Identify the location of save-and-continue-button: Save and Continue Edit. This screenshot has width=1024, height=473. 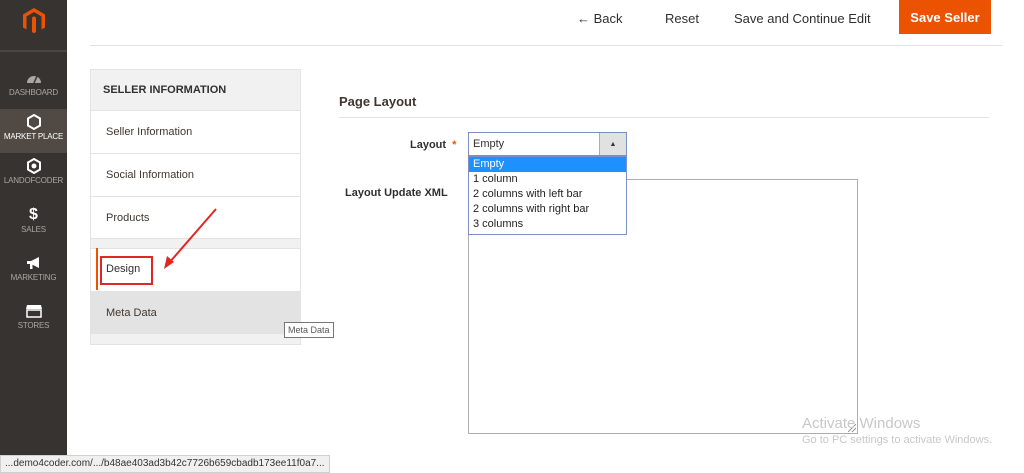
(802, 18).